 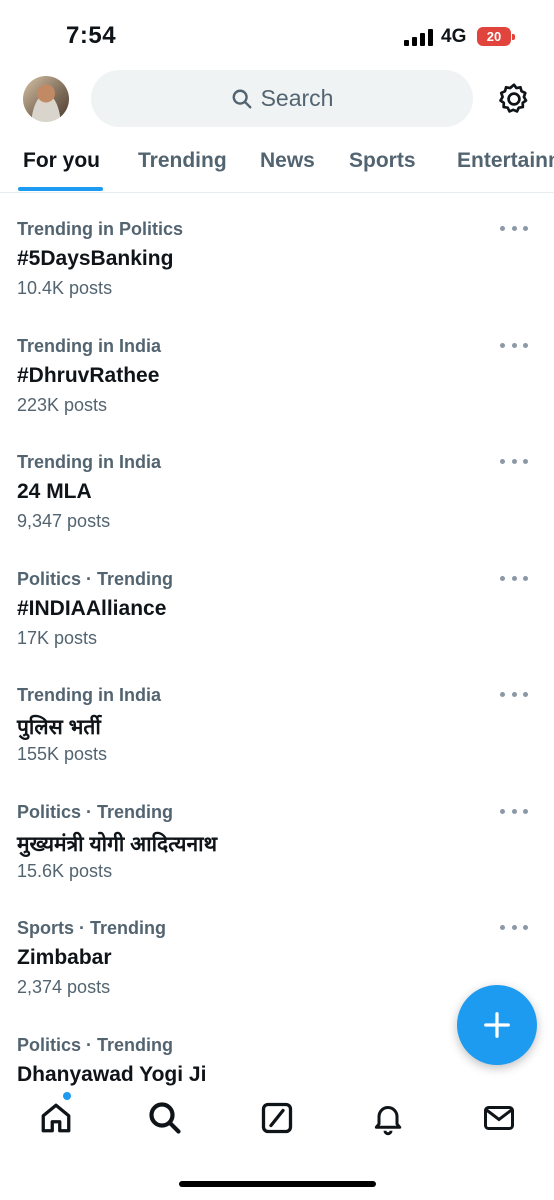 What do you see at coordinates (46, 99) in the screenshot?
I see `avatar` at bounding box center [46, 99].